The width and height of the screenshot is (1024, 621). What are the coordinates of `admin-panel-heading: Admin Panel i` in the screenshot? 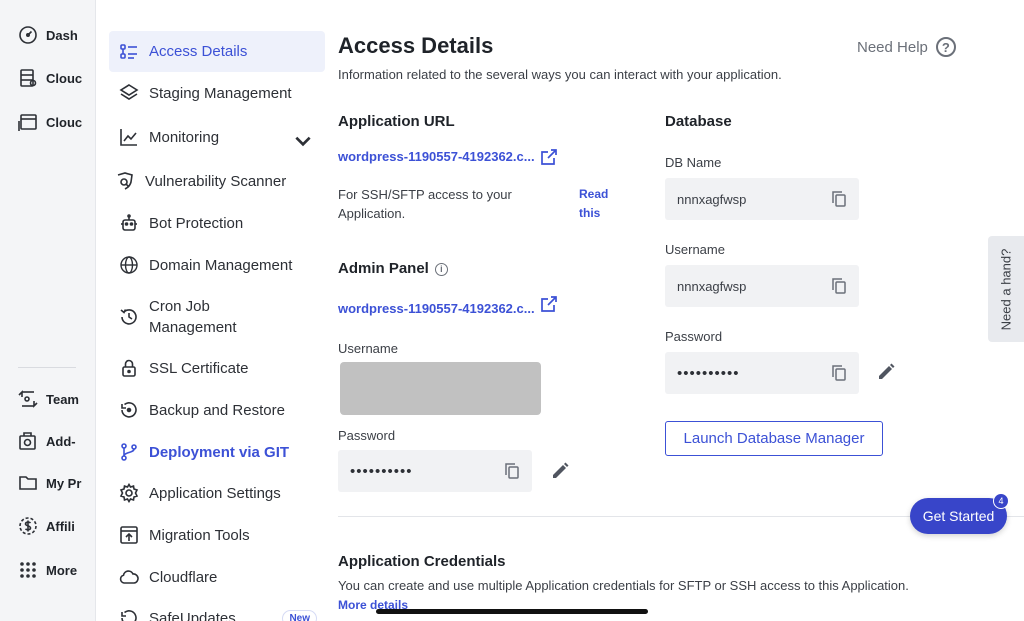 It's located at (393, 268).